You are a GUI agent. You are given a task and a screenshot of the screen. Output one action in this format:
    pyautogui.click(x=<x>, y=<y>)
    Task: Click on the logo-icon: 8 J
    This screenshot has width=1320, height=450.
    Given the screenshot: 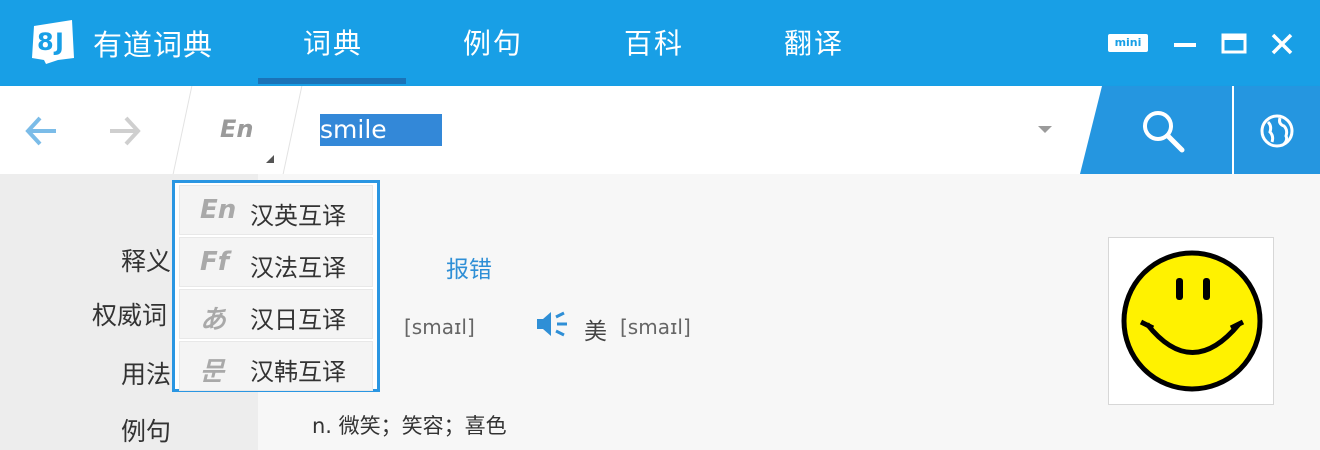 What is the action you would take?
    pyautogui.click(x=53, y=42)
    